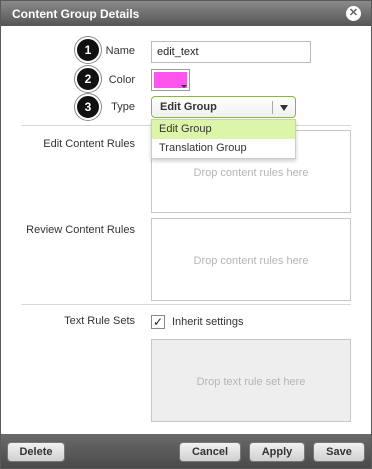 This screenshot has width=372, height=469. I want to click on save-button: Save, so click(339, 452).